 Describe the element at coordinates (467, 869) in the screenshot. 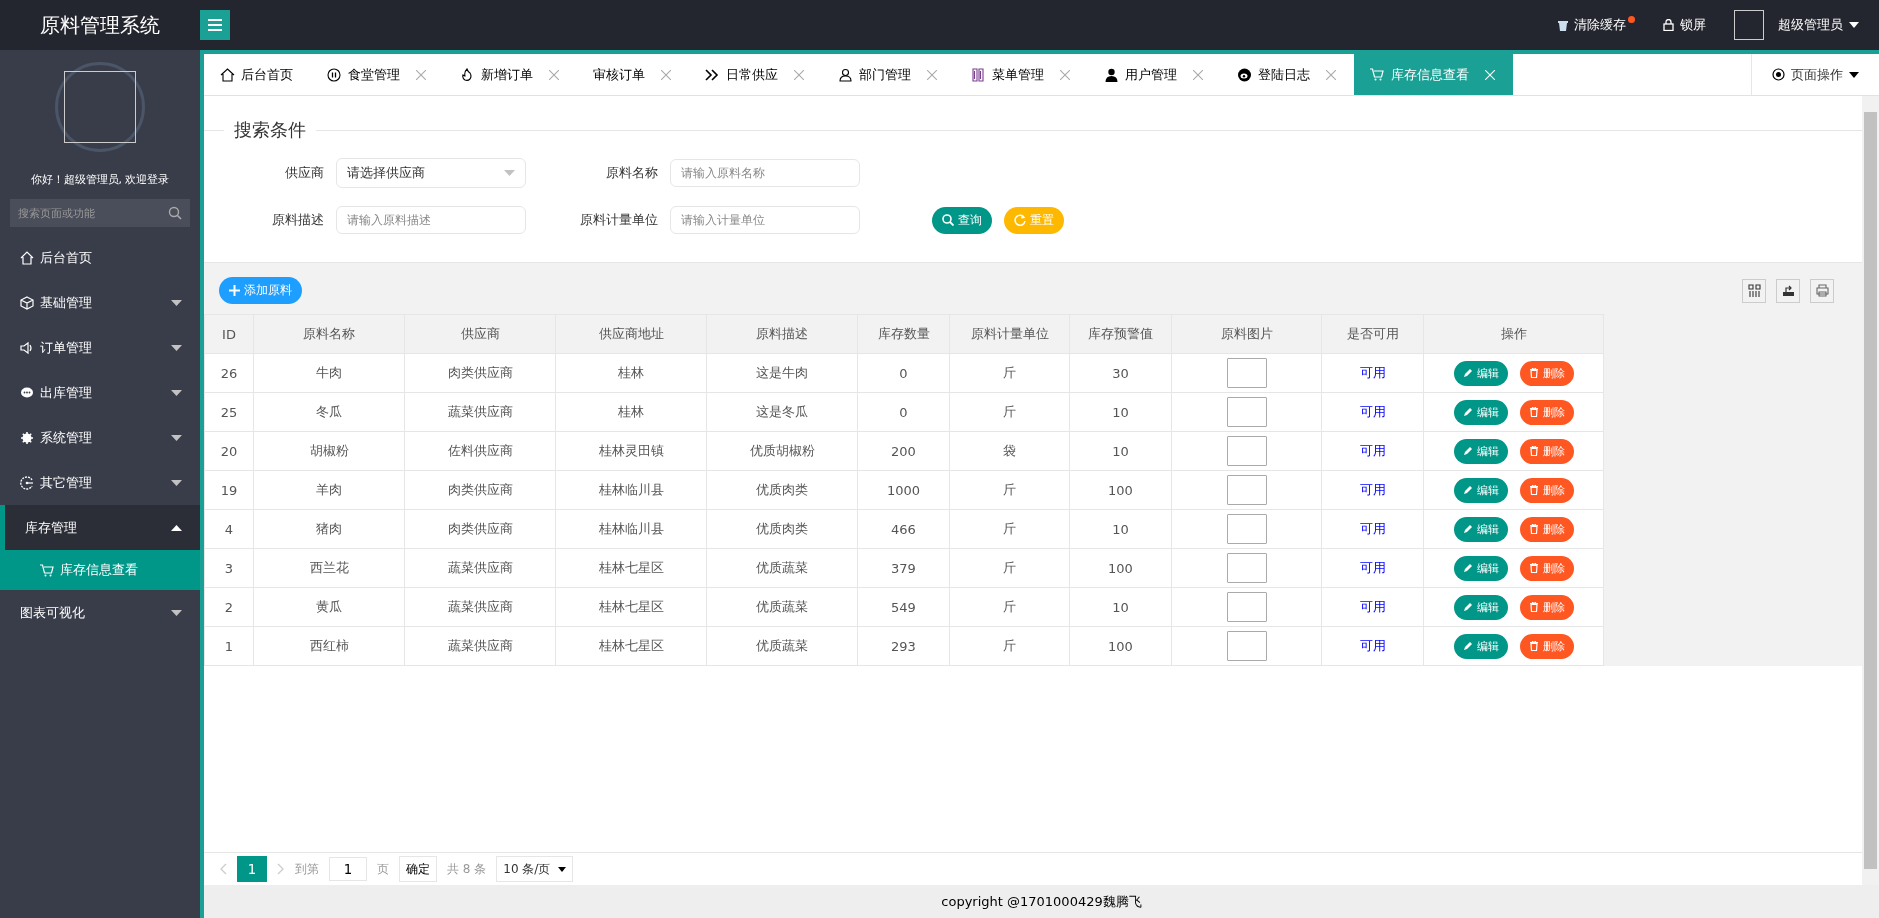

I see `total-count: 共 8 条` at that location.